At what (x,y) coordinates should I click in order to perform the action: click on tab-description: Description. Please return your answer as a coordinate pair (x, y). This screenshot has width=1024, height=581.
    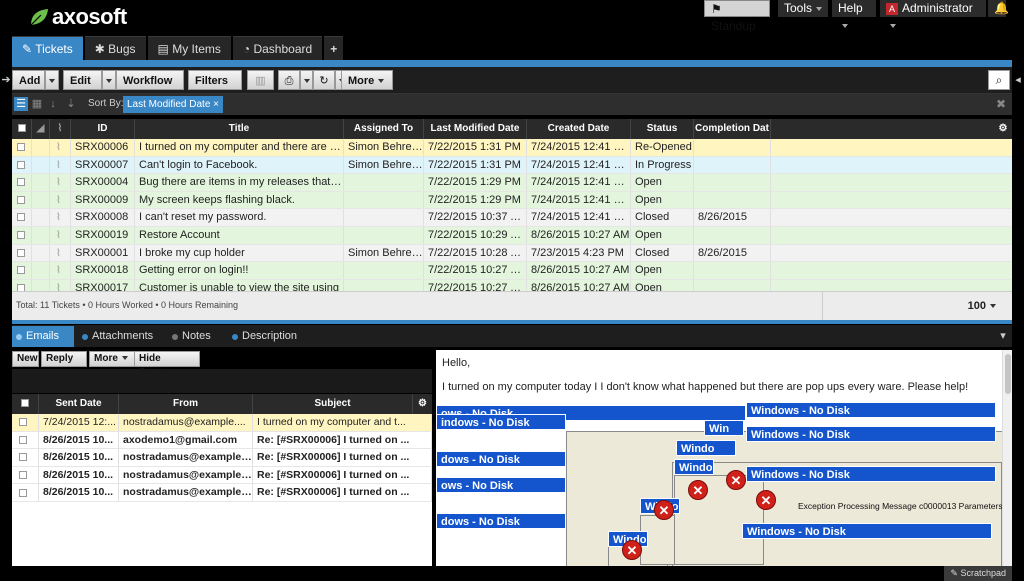
    Looking at the image, I should click on (271, 336).